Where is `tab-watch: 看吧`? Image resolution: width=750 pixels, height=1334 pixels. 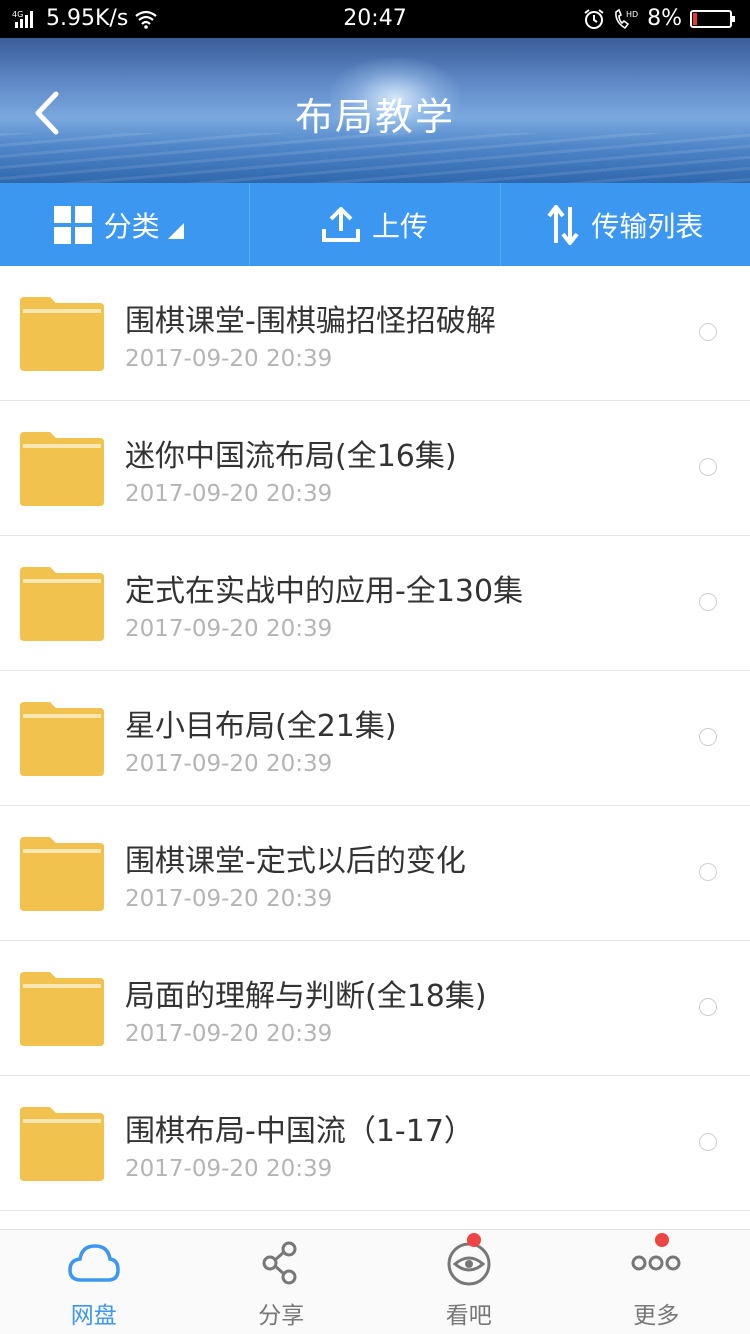 tab-watch: 看吧 is located at coordinates (469, 1282).